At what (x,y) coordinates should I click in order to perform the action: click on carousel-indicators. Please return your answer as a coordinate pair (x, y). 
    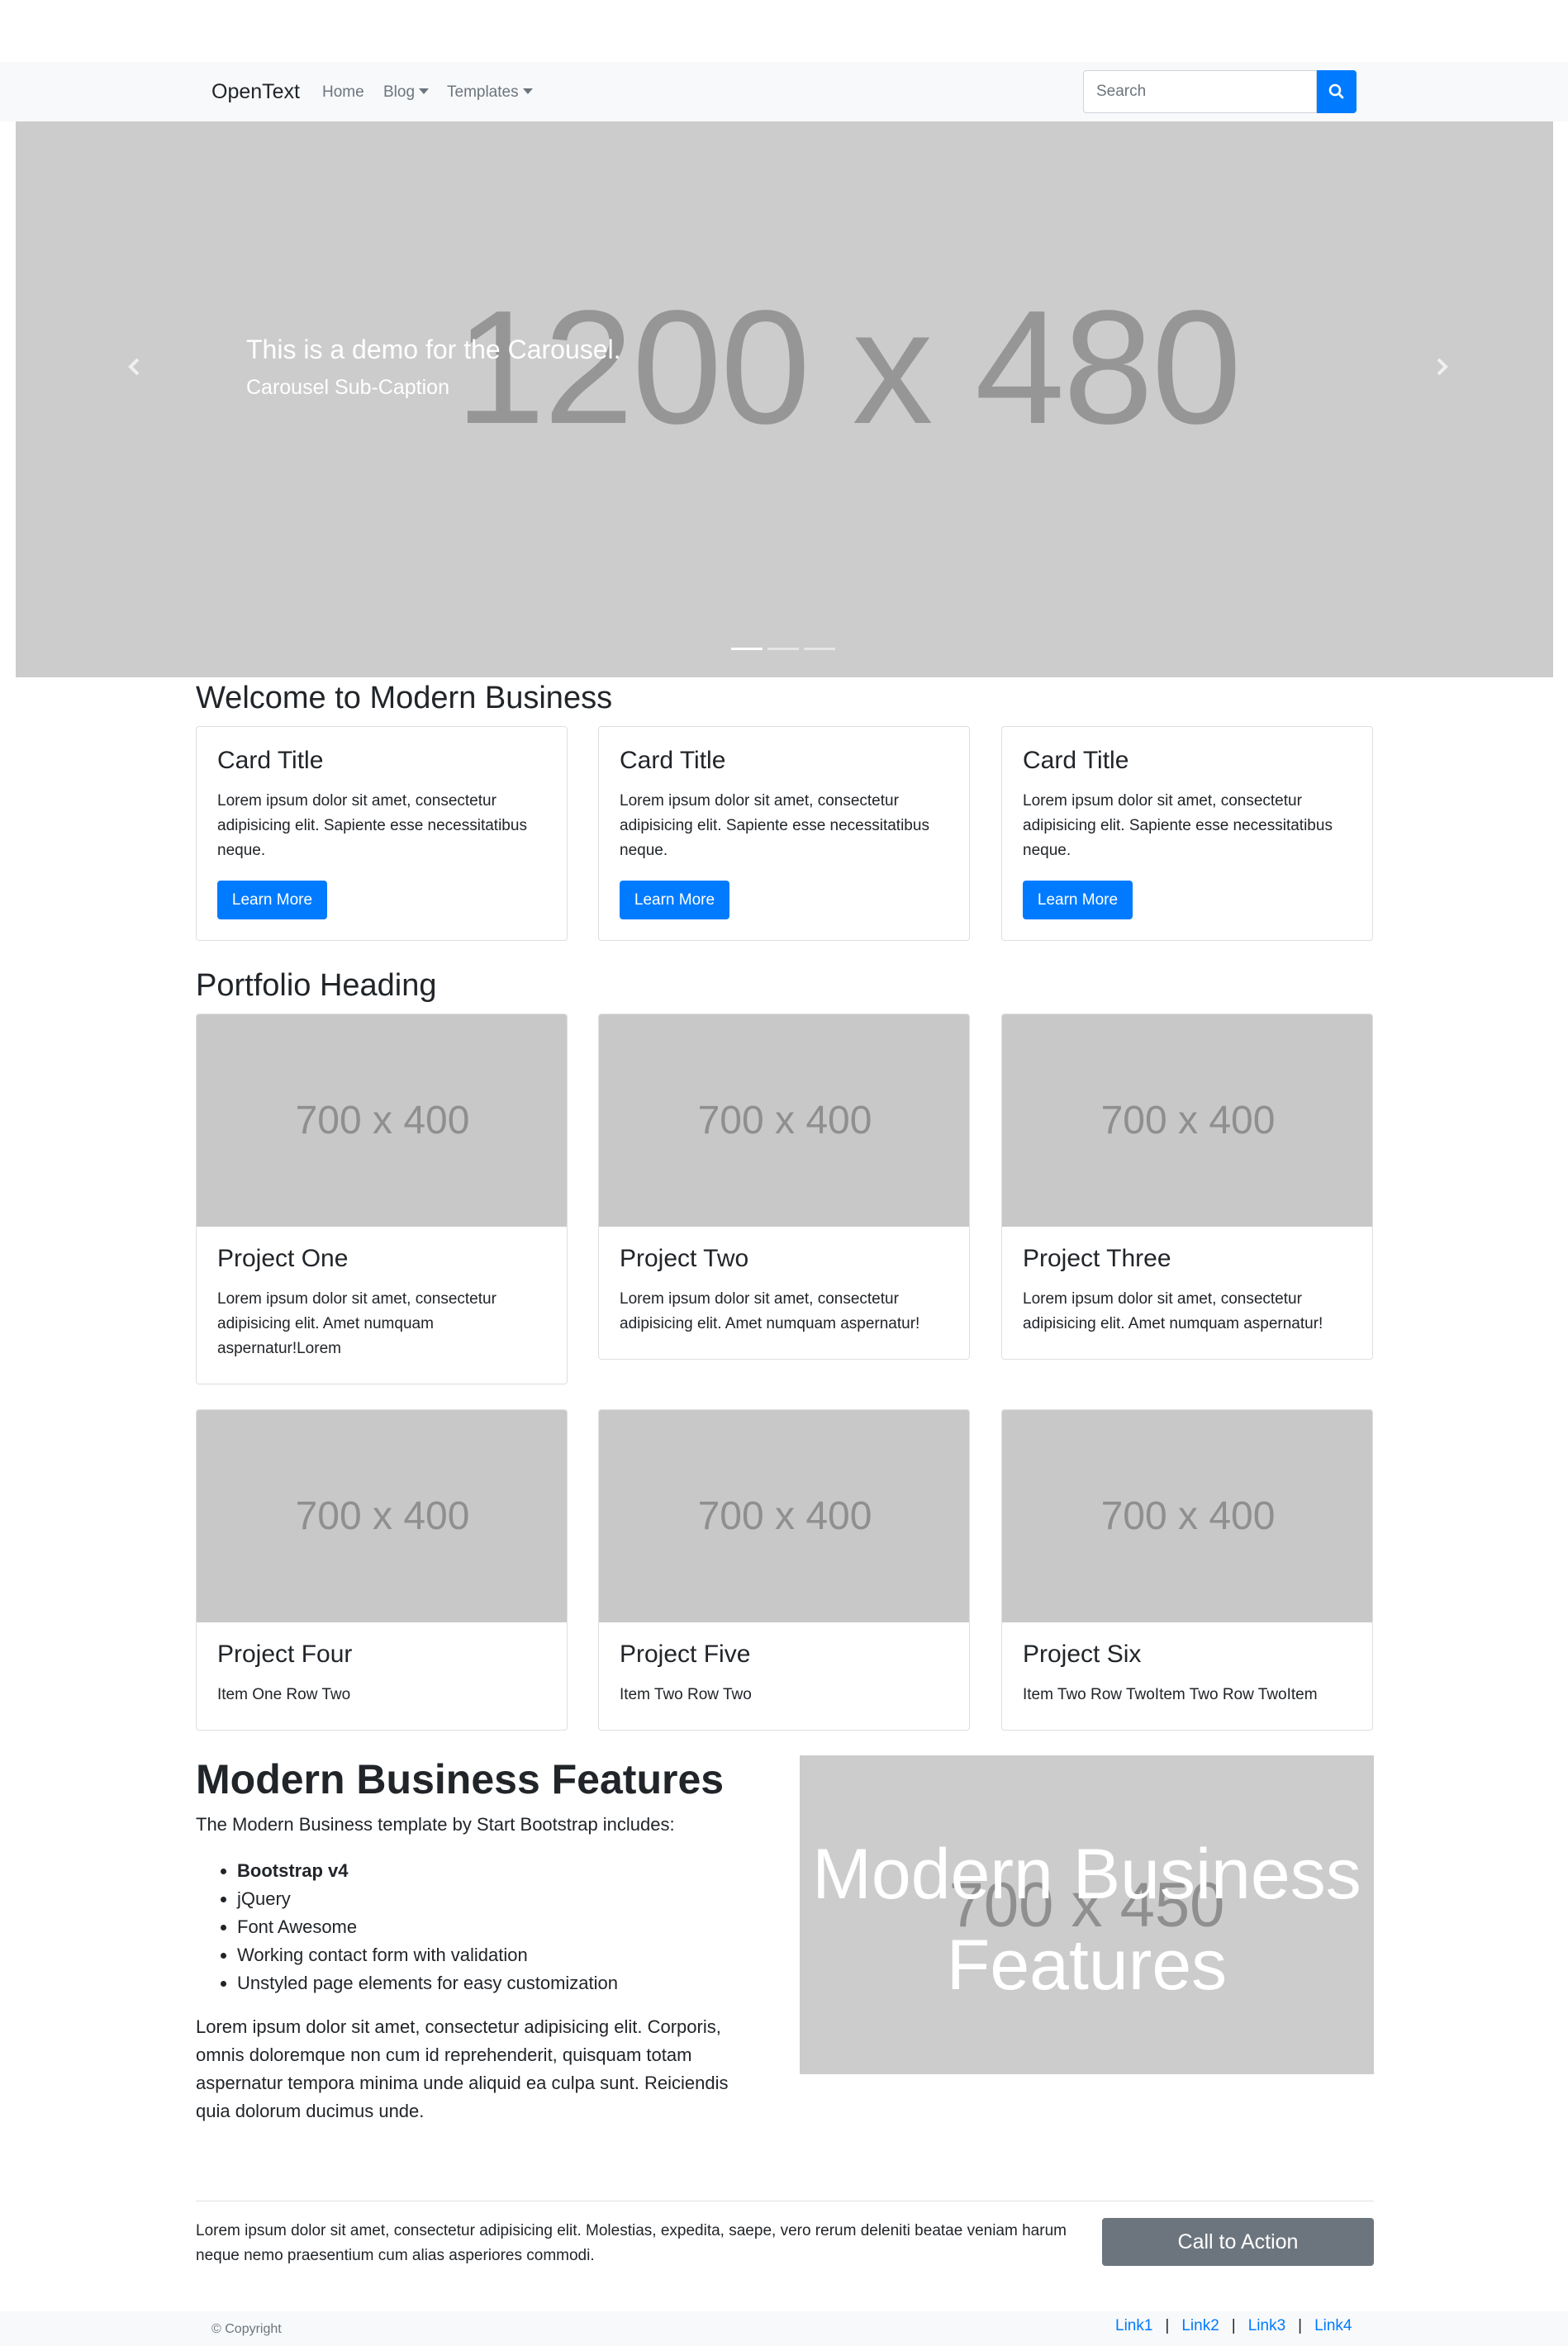
    Looking at the image, I should click on (783, 649).